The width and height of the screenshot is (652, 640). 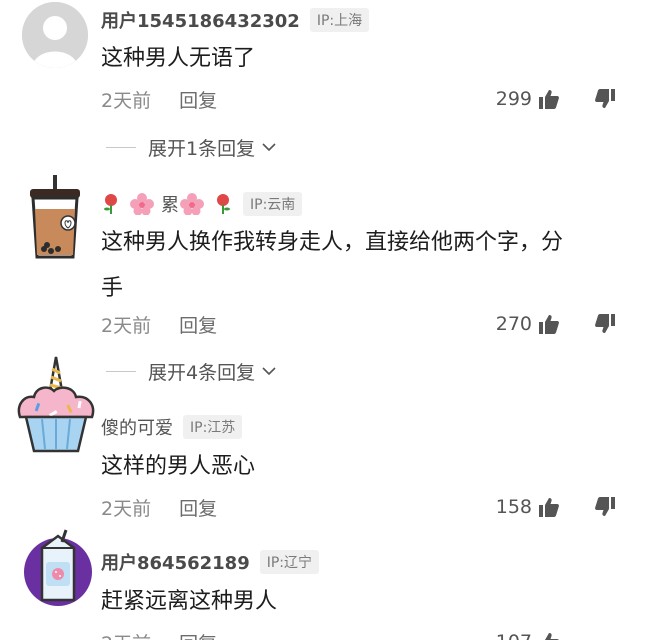 I want to click on milk-carton-avatar, so click(x=58, y=568).